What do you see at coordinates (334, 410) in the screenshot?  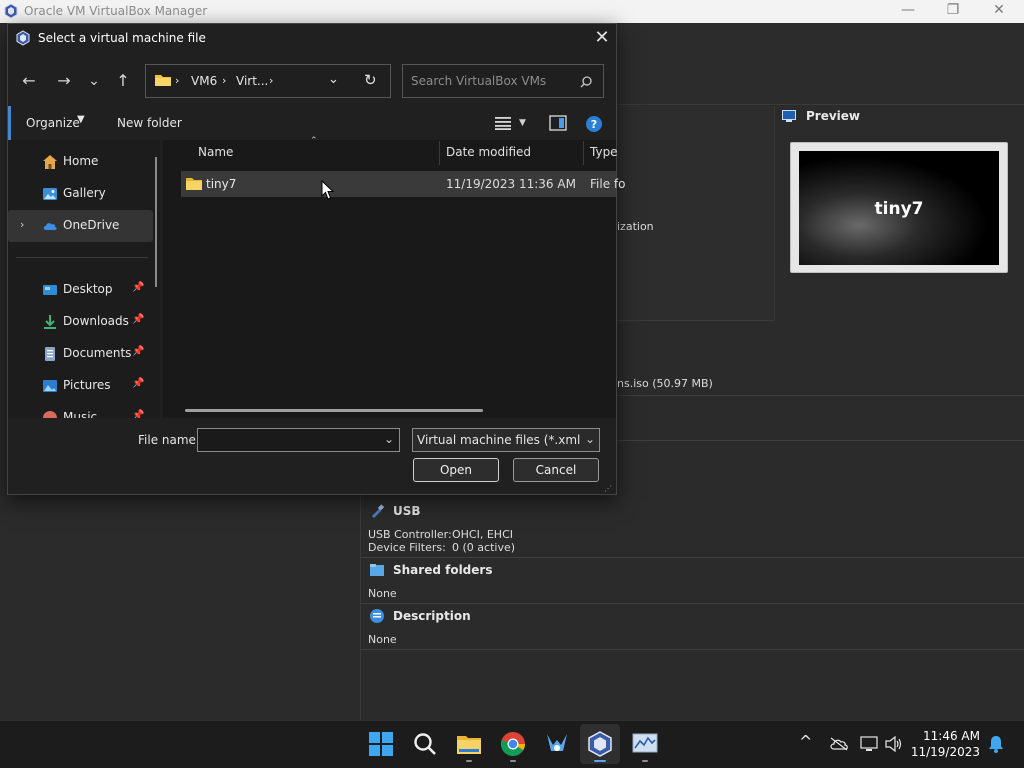 I see `file-list-horizontal-scrollbar` at bounding box center [334, 410].